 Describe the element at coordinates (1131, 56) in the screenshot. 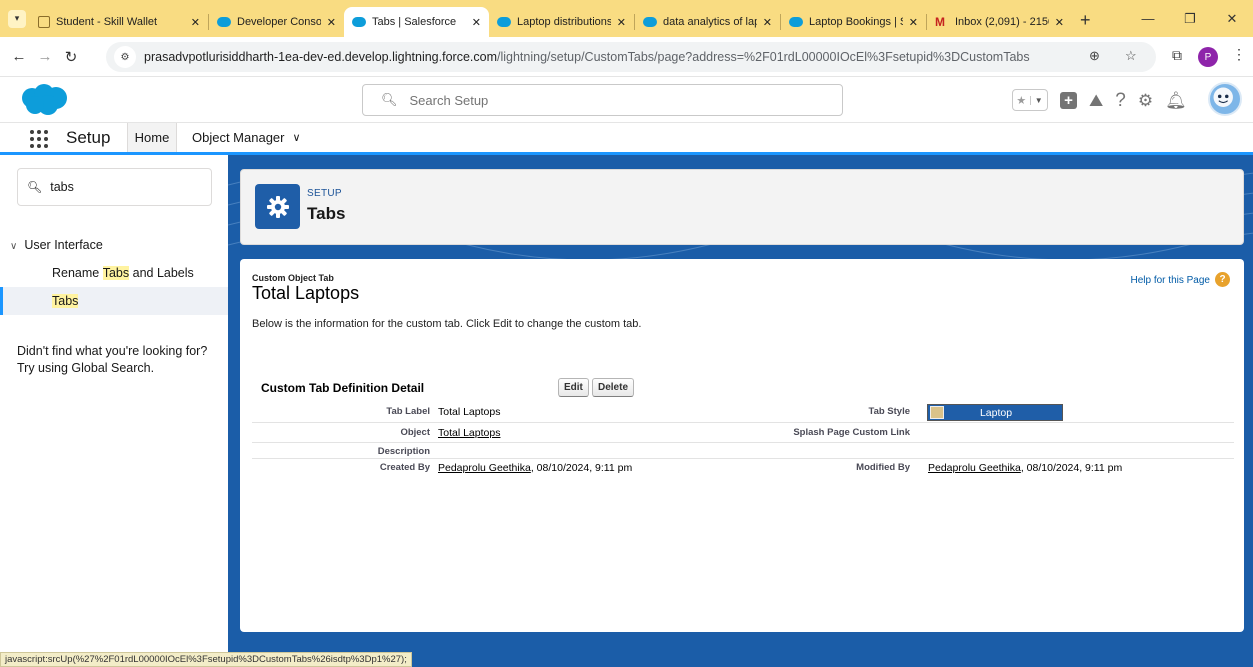

I see `bookmark-star-icon: ☆` at that location.